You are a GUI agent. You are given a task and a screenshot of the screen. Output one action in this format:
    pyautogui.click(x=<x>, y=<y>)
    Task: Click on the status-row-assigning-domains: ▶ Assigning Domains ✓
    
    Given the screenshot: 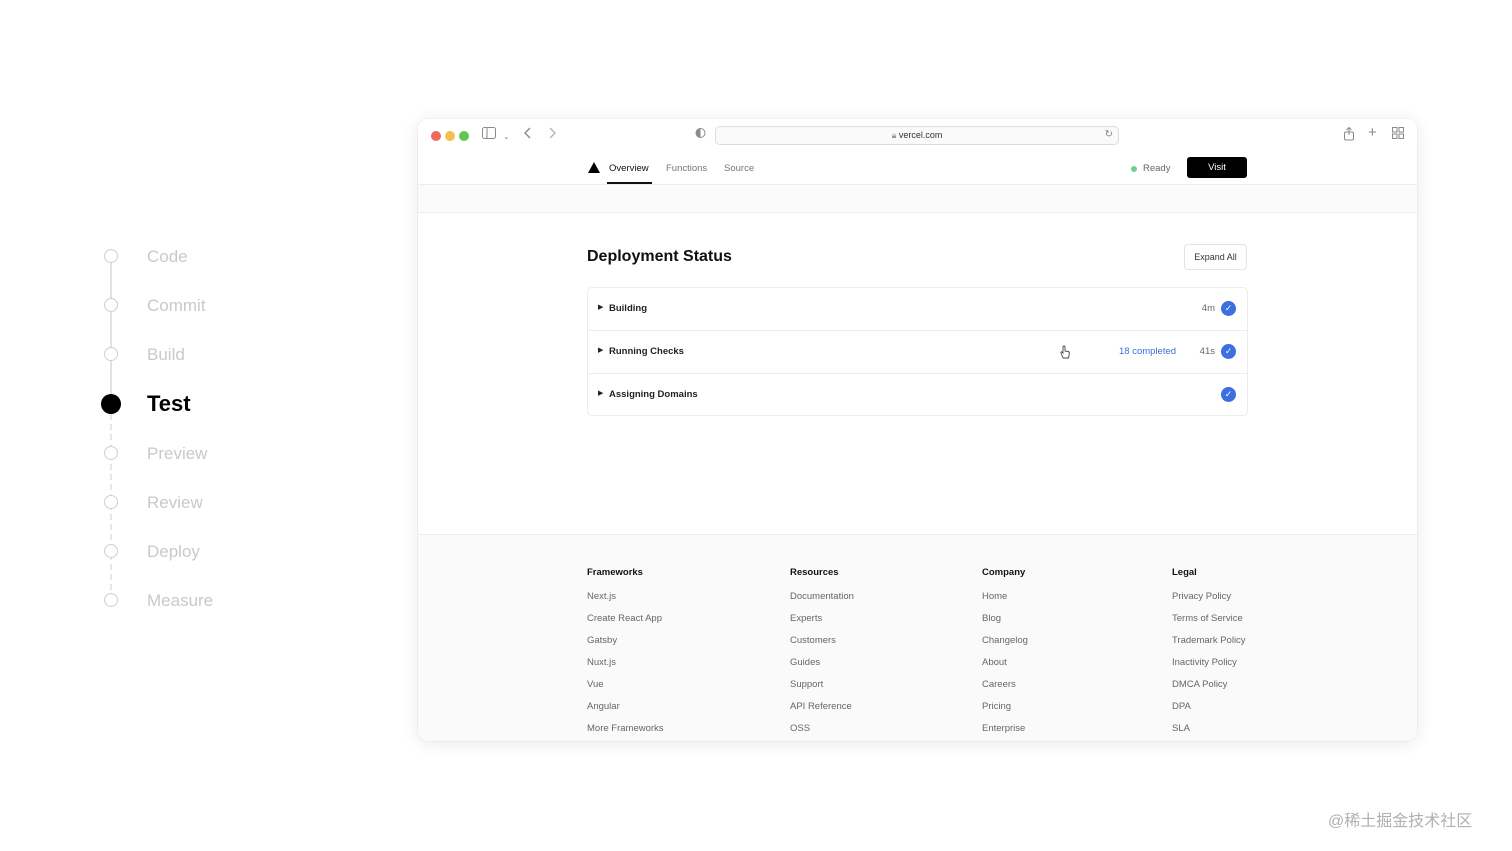 What is the action you would take?
    pyautogui.click(x=917, y=395)
    